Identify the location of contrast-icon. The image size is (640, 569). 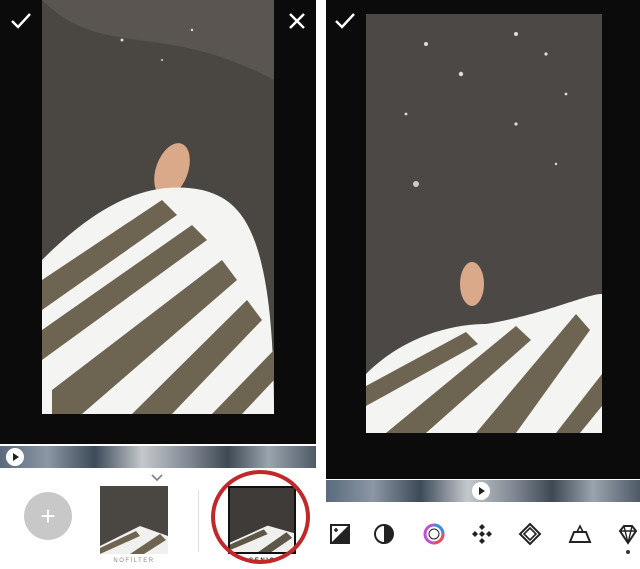
(384, 534).